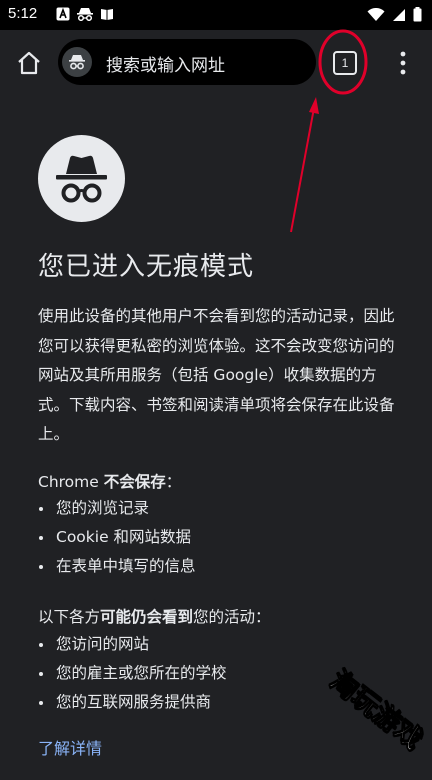  Describe the element at coordinates (146, 267) in the screenshot. I see `page-title: 您已进入无痕模式` at that location.